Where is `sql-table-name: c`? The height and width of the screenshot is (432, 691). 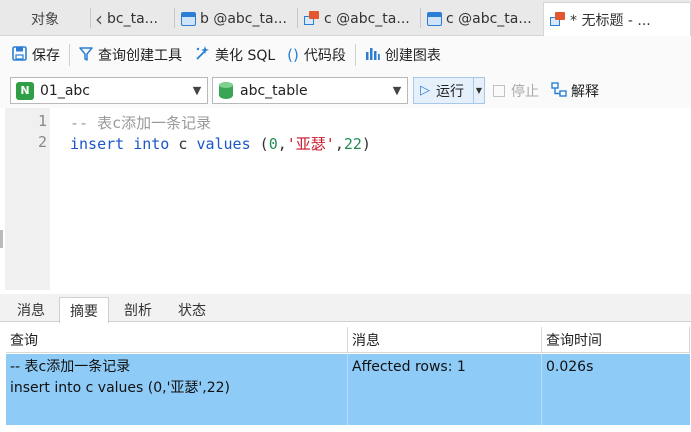 sql-table-name: c is located at coordinates (183, 144).